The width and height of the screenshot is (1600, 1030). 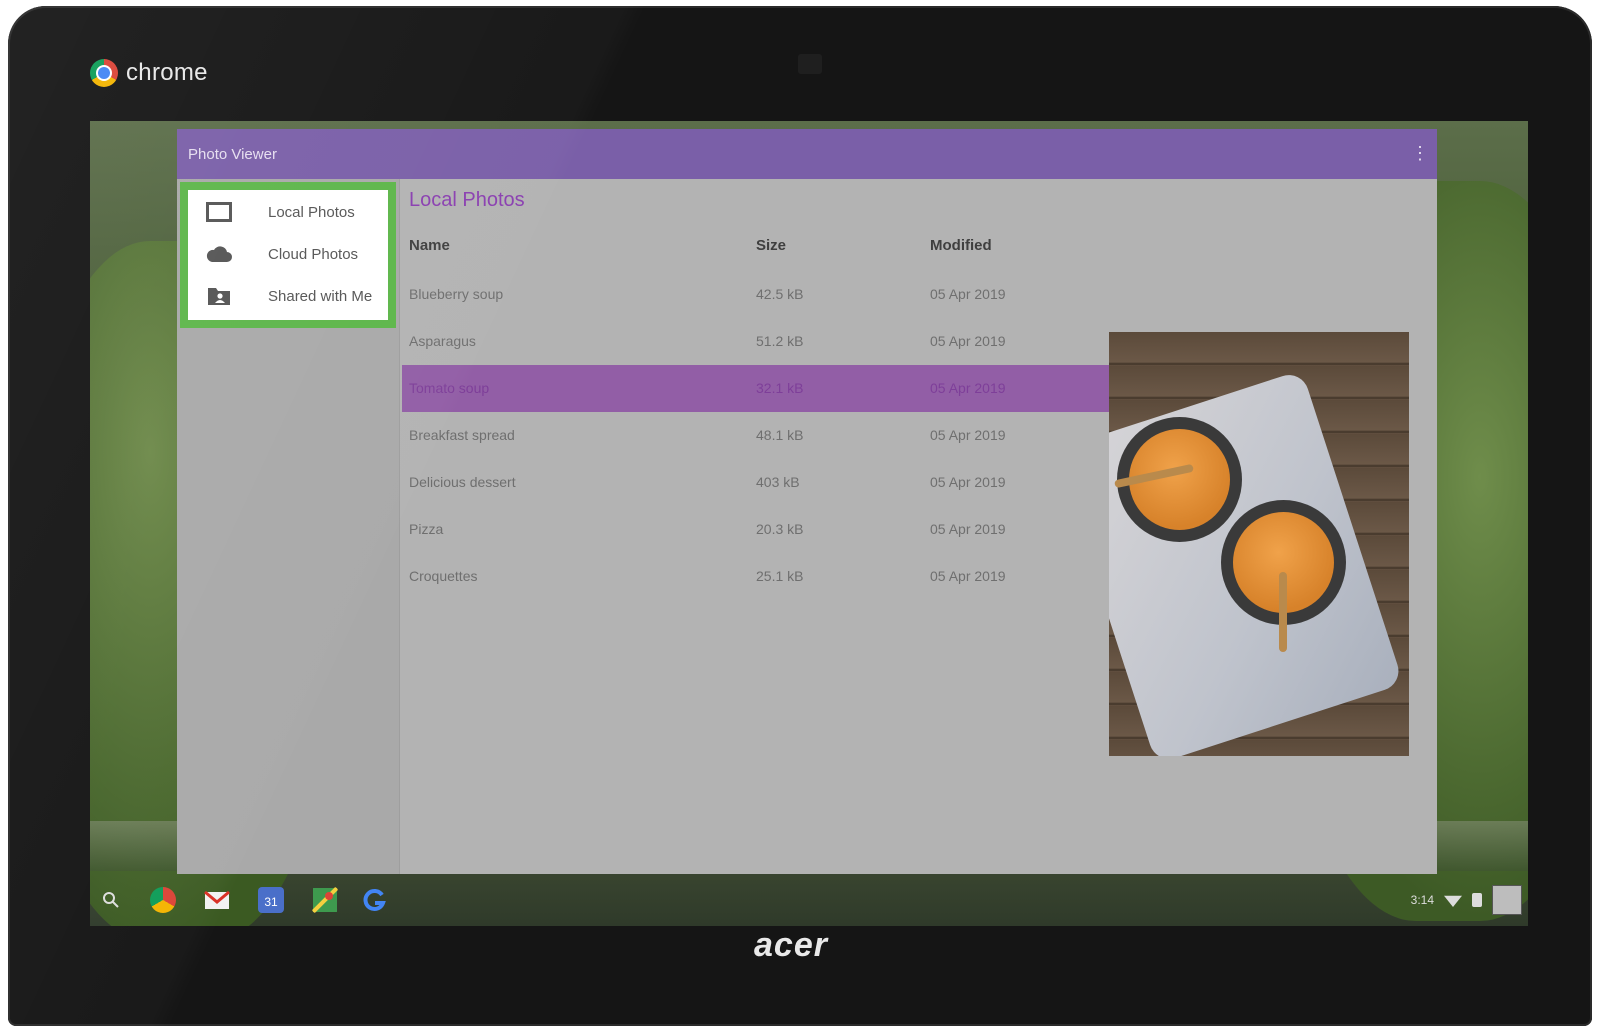 What do you see at coordinates (778, 482) in the screenshot?
I see `cell-size: 403 kB` at bounding box center [778, 482].